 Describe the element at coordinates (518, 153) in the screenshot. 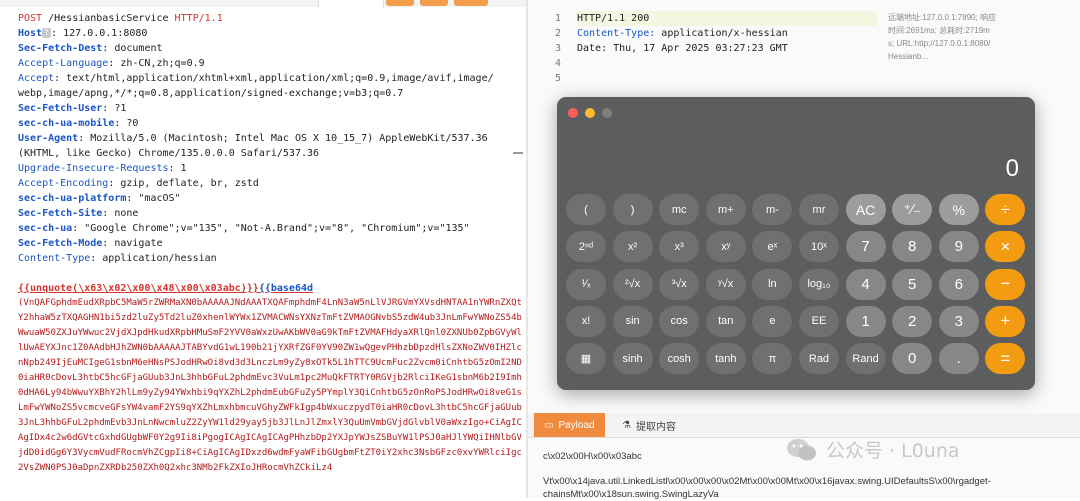

I see `splitter-grip` at that location.